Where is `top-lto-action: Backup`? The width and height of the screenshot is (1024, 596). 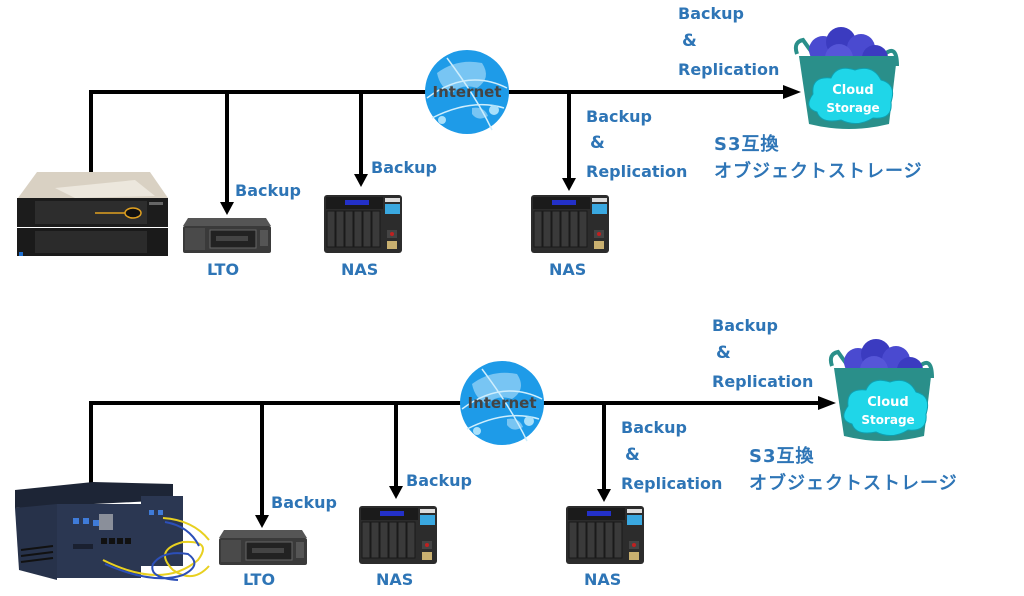
top-lto-action: Backup is located at coordinates (268, 190).